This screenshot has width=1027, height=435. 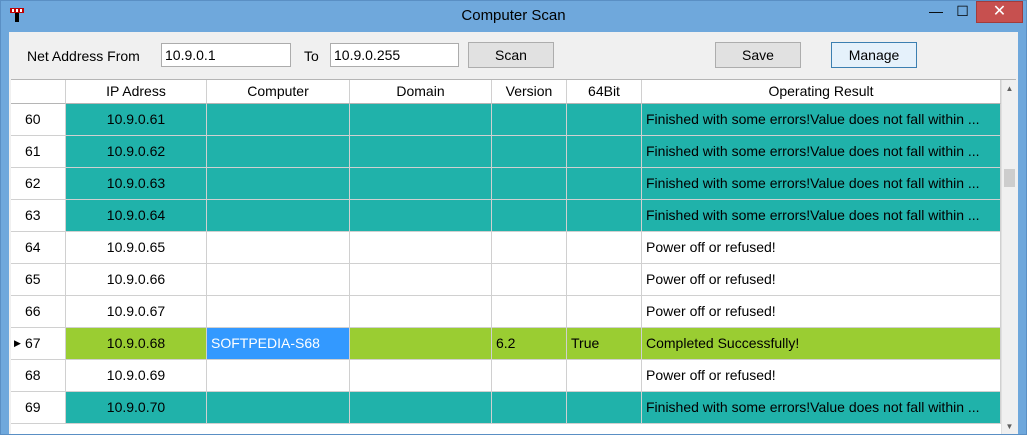 What do you see at coordinates (136, 344) in the screenshot?
I see `ip-cell: 10.9.0.68` at bounding box center [136, 344].